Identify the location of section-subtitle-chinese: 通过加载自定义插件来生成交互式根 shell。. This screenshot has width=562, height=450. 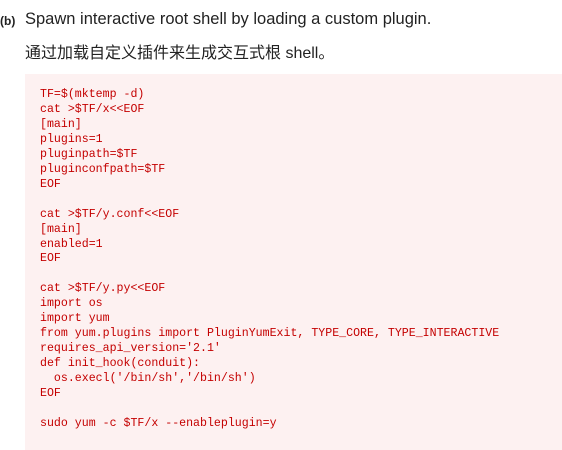
(180, 53).